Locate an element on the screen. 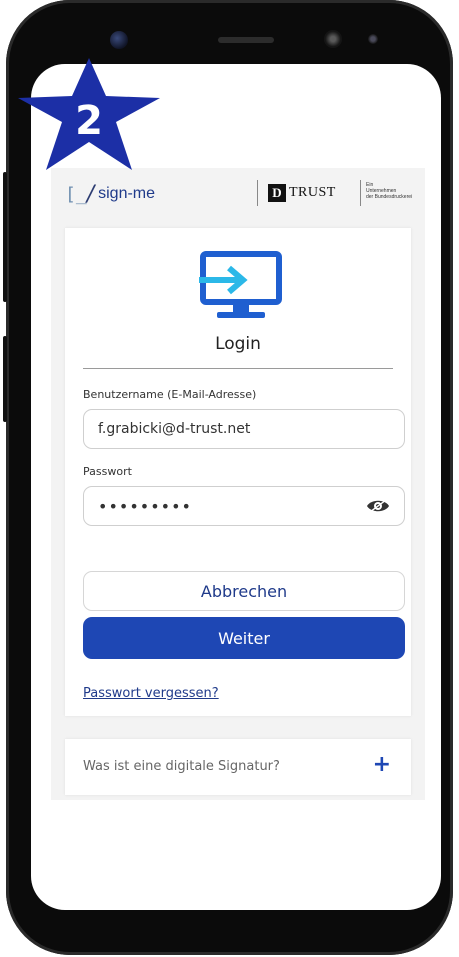 This screenshot has height=957, width=459. badge-number: 2 is located at coordinates (89, 121).